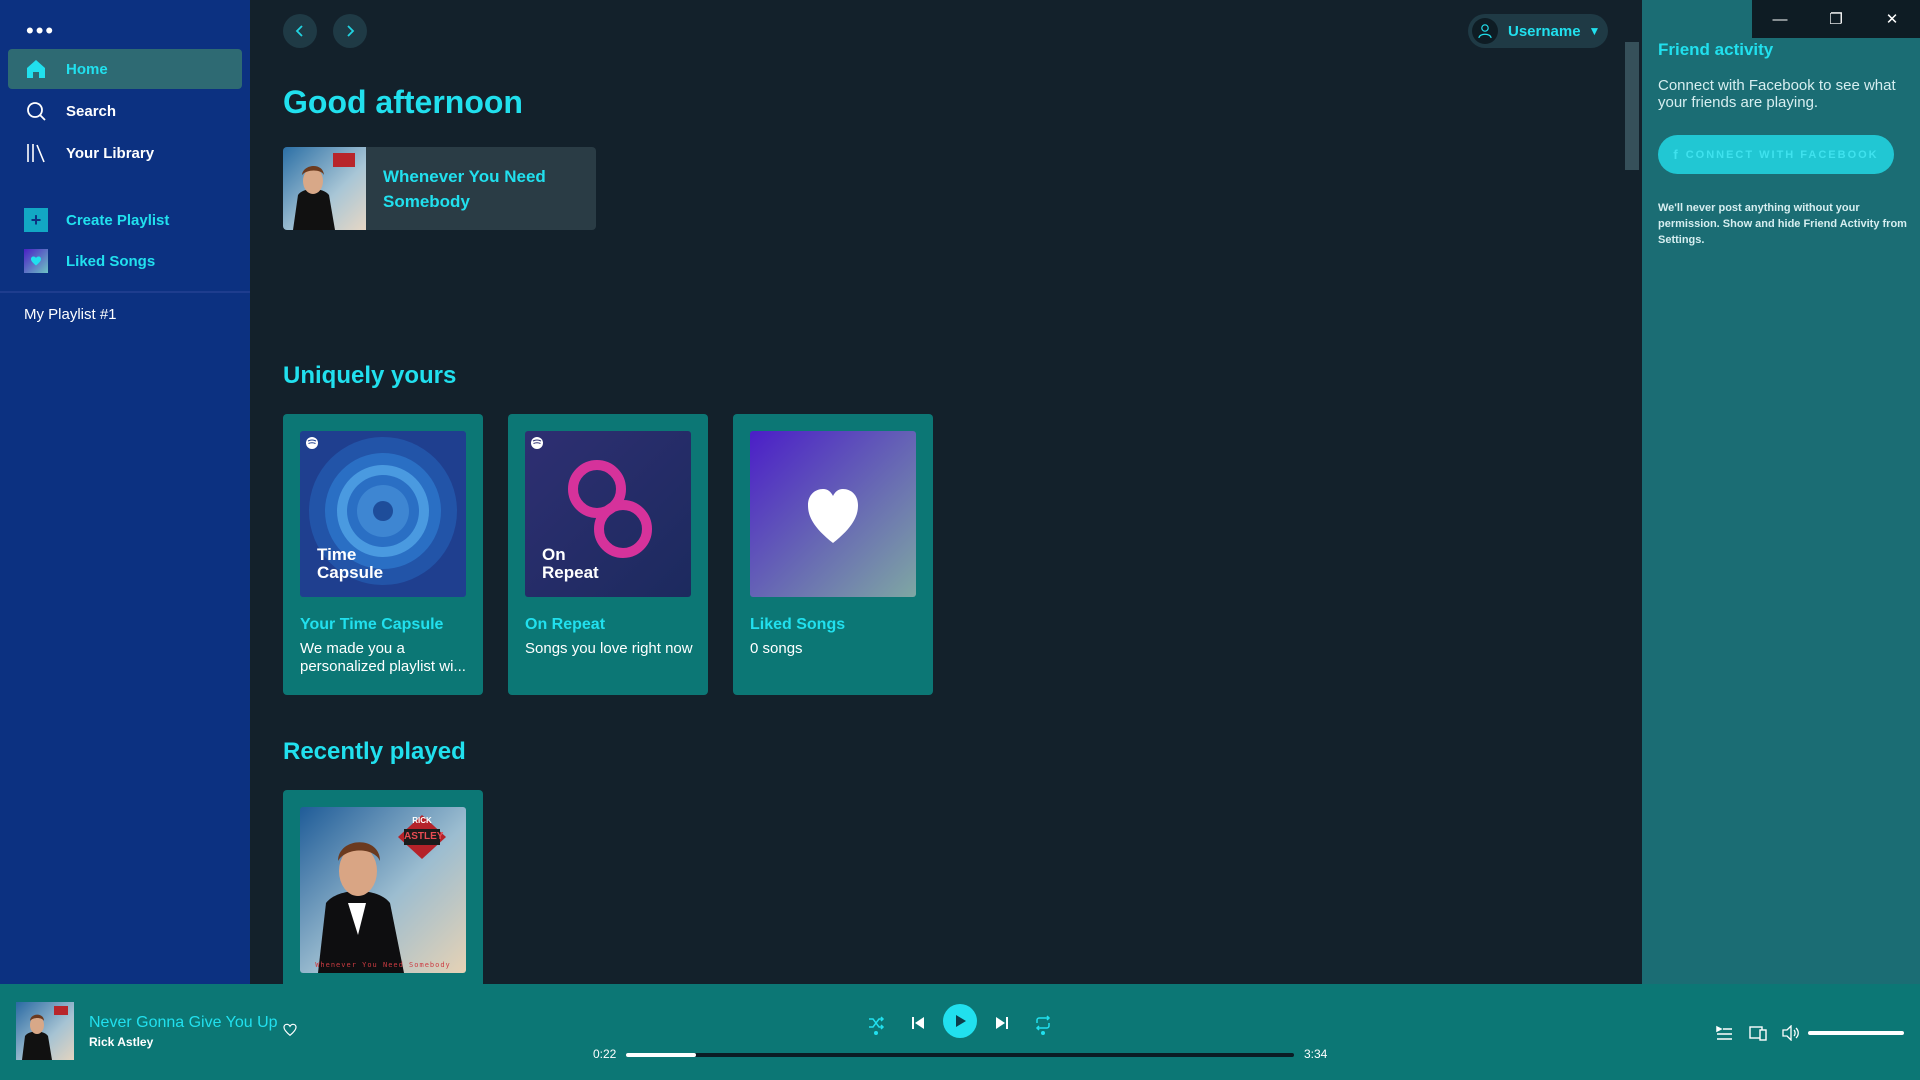  I want to click on facebook-icon: f, so click(1676, 154).